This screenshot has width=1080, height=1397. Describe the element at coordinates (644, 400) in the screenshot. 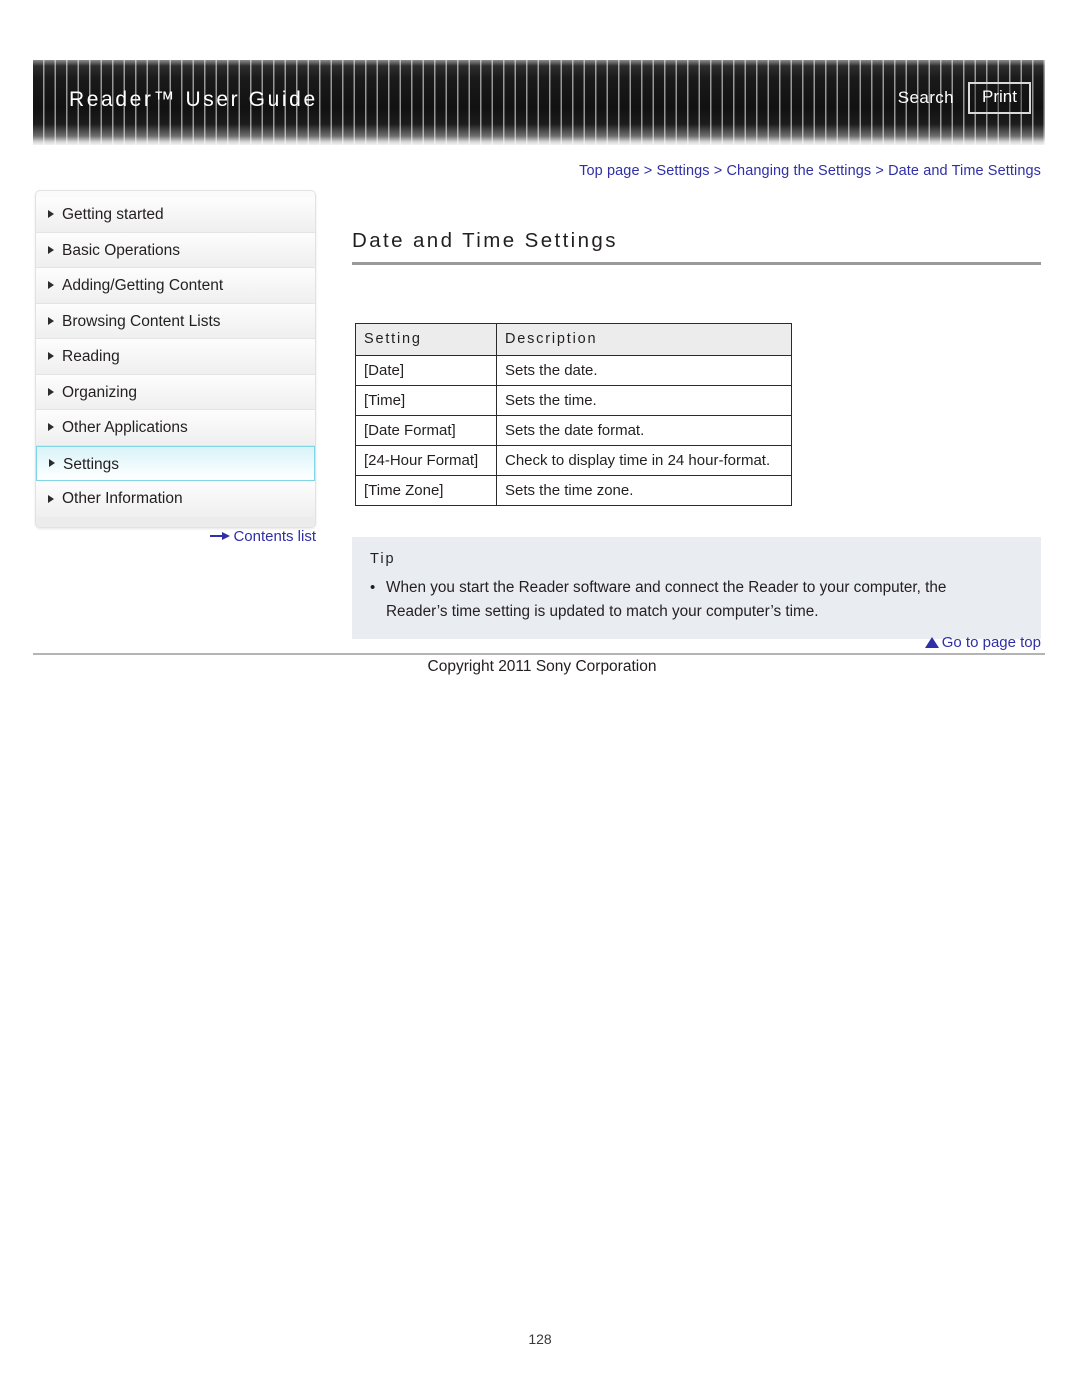

I see `cell-description: Sets the time.` at that location.